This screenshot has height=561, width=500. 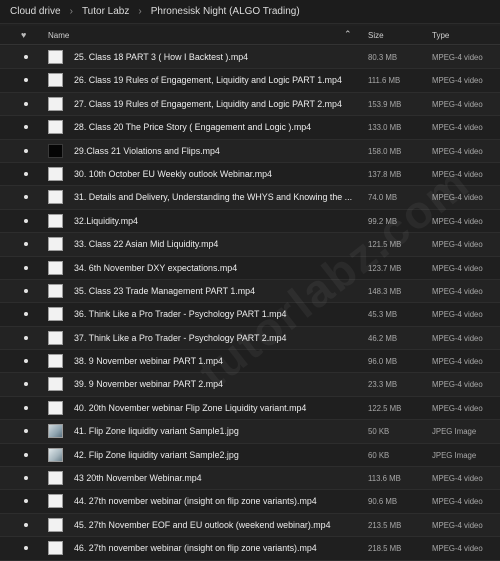 I want to click on file-size: 122.5 MB, so click(x=385, y=408).